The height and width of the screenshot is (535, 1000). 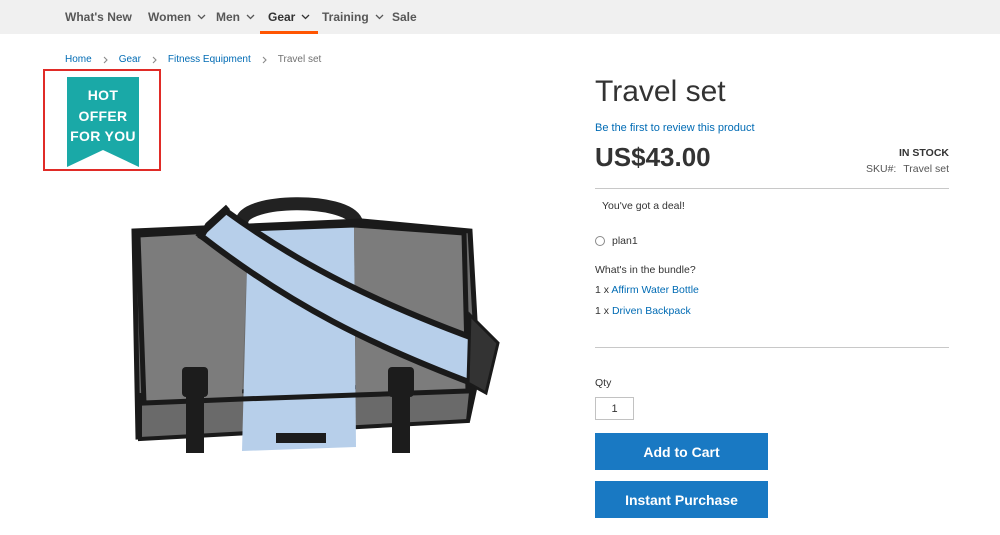 I want to click on add-to-cart-button: Add to Cart, so click(x=681, y=451).